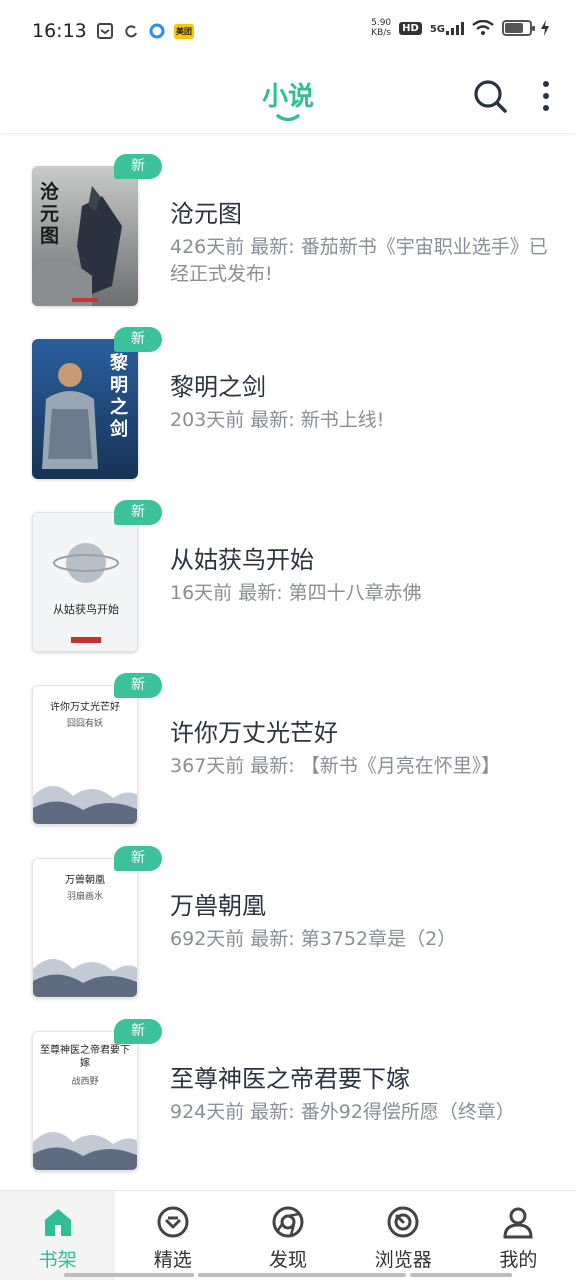 Image resolution: width=576 pixels, height=1280 pixels. I want to click on nav-item-discover: 发现, so click(287, 1235).